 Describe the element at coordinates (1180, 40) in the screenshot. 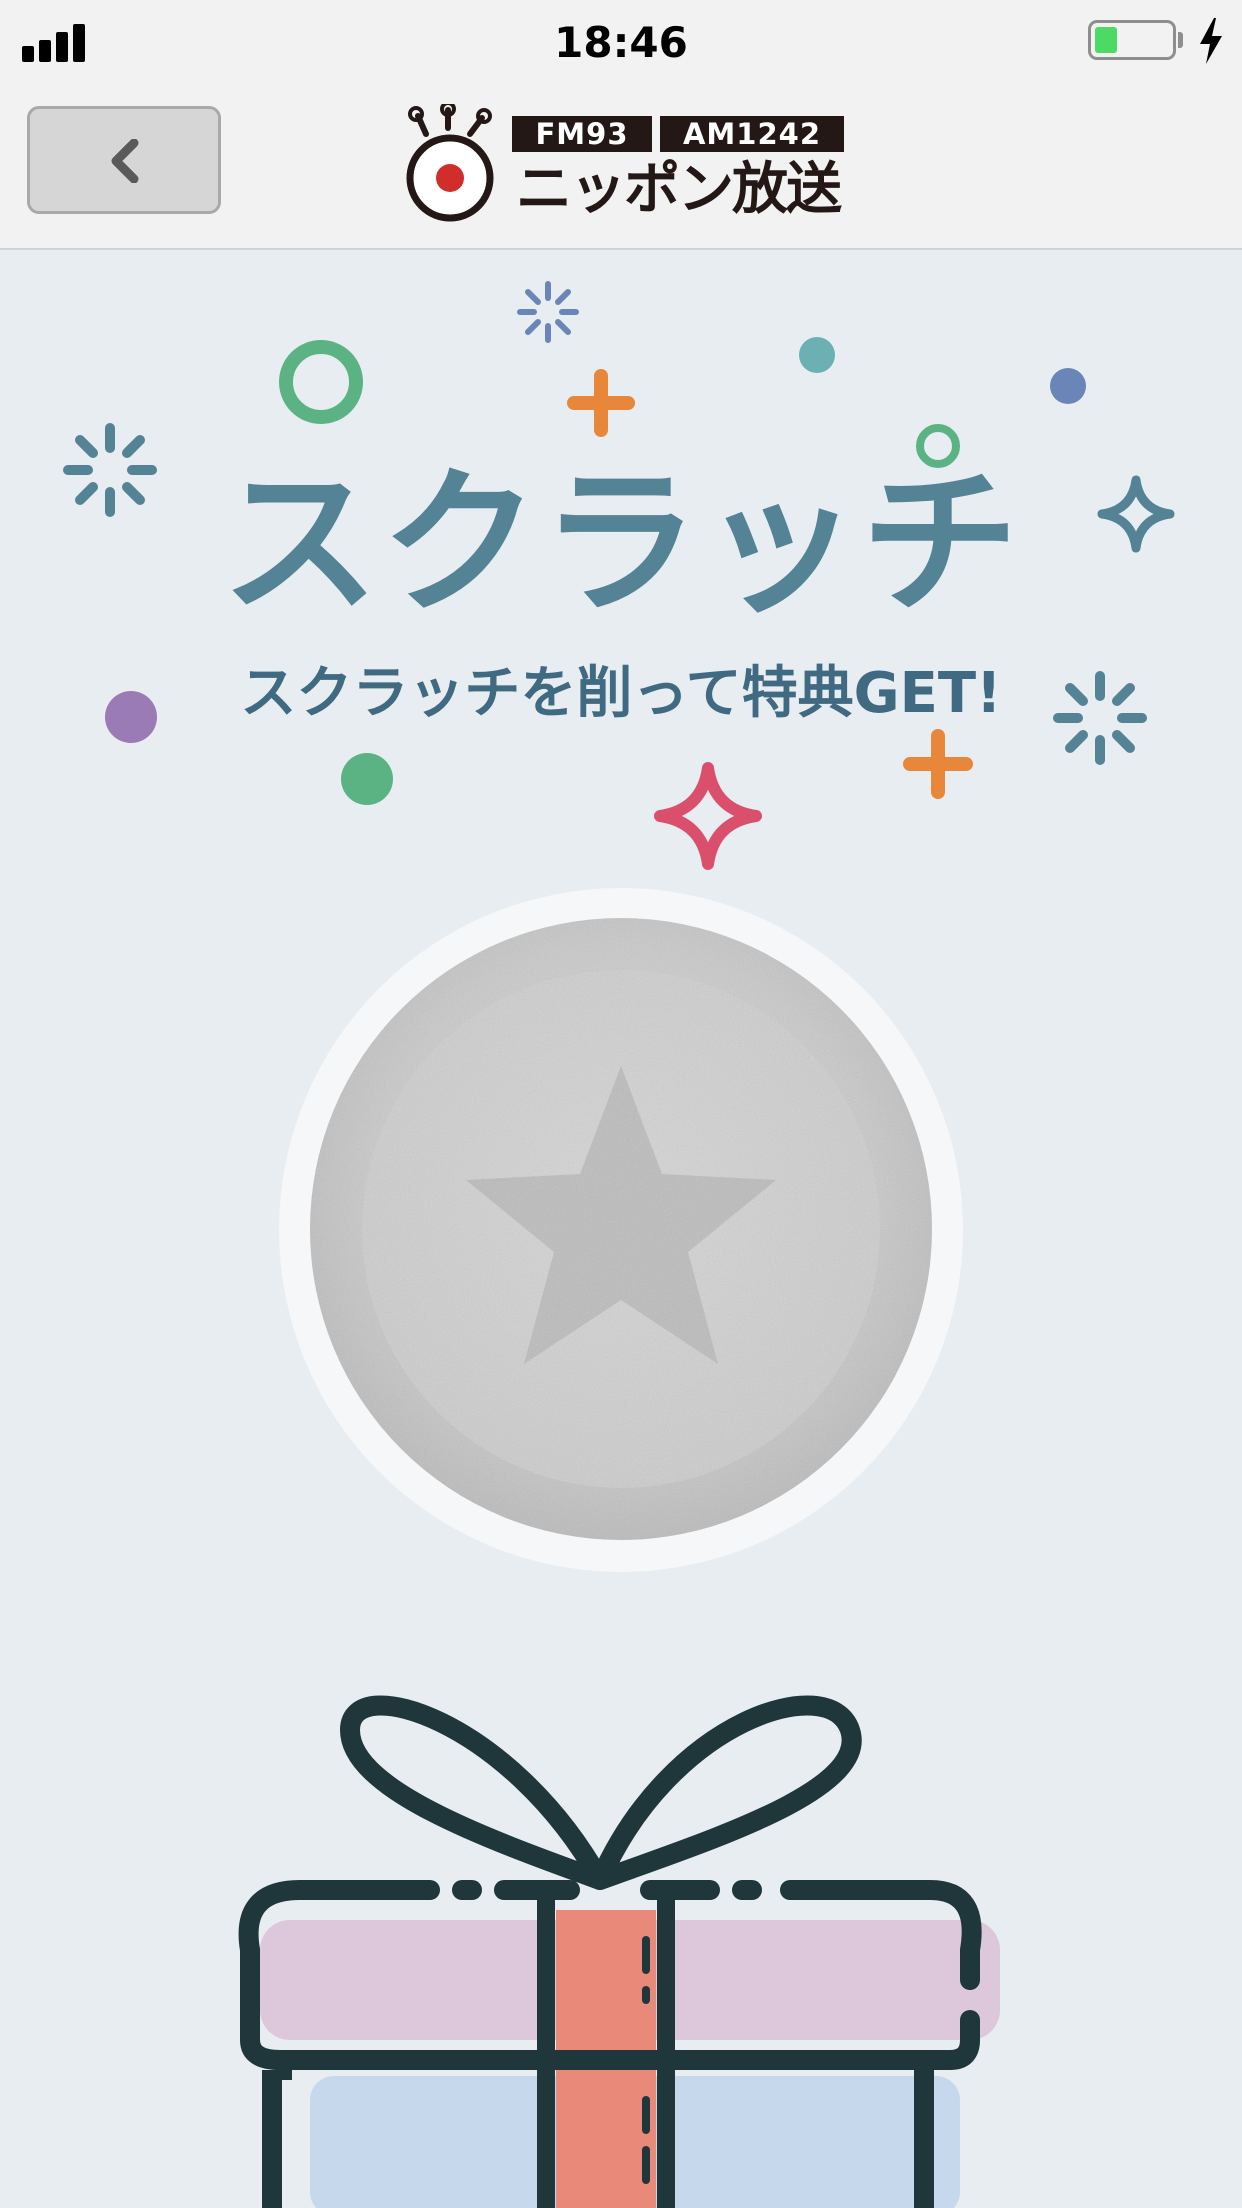

I see `battery-cap` at that location.